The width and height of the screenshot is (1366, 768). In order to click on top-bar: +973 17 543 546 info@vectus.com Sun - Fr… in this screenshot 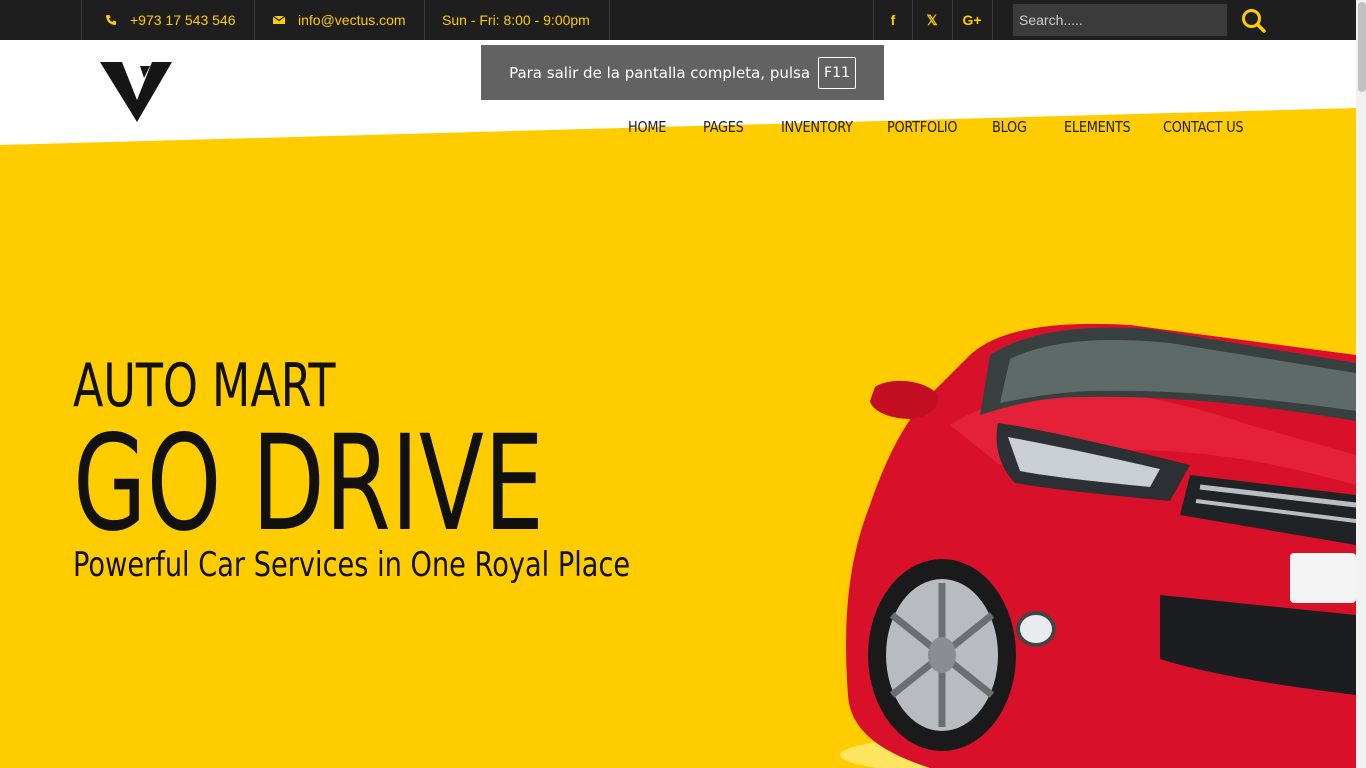, I will do `click(678, 20)`.